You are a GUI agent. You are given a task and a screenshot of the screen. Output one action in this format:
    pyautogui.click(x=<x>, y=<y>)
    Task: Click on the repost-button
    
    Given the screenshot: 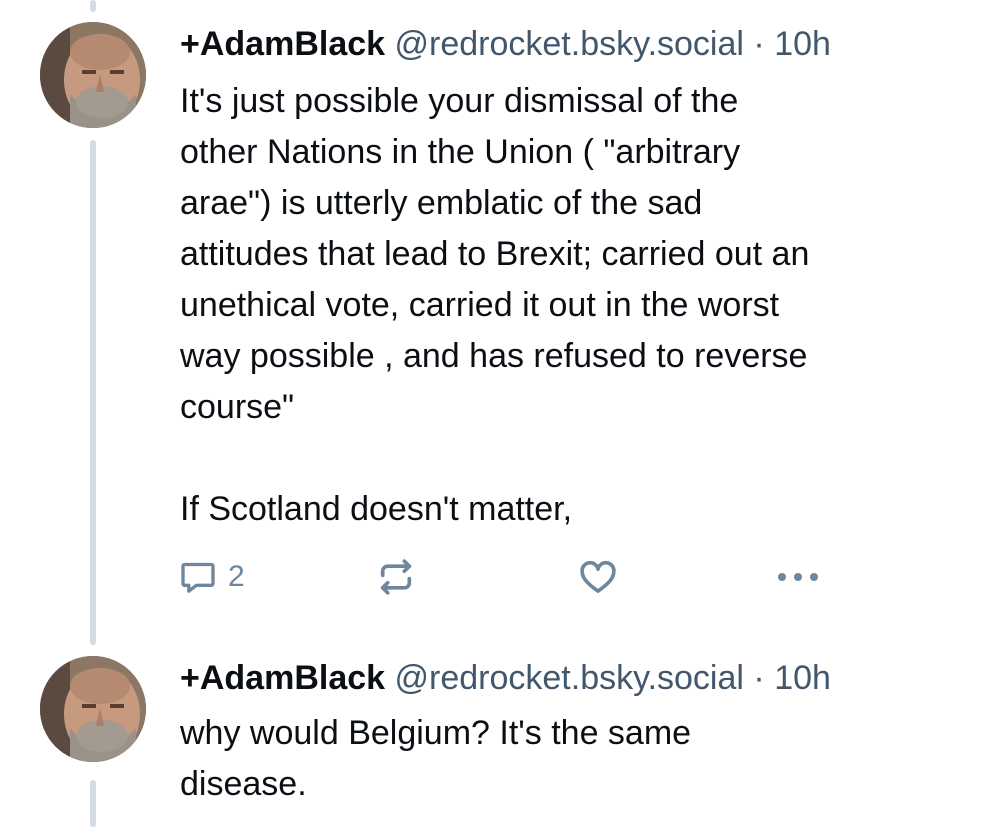 What is the action you would take?
    pyautogui.click(x=396, y=577)
    